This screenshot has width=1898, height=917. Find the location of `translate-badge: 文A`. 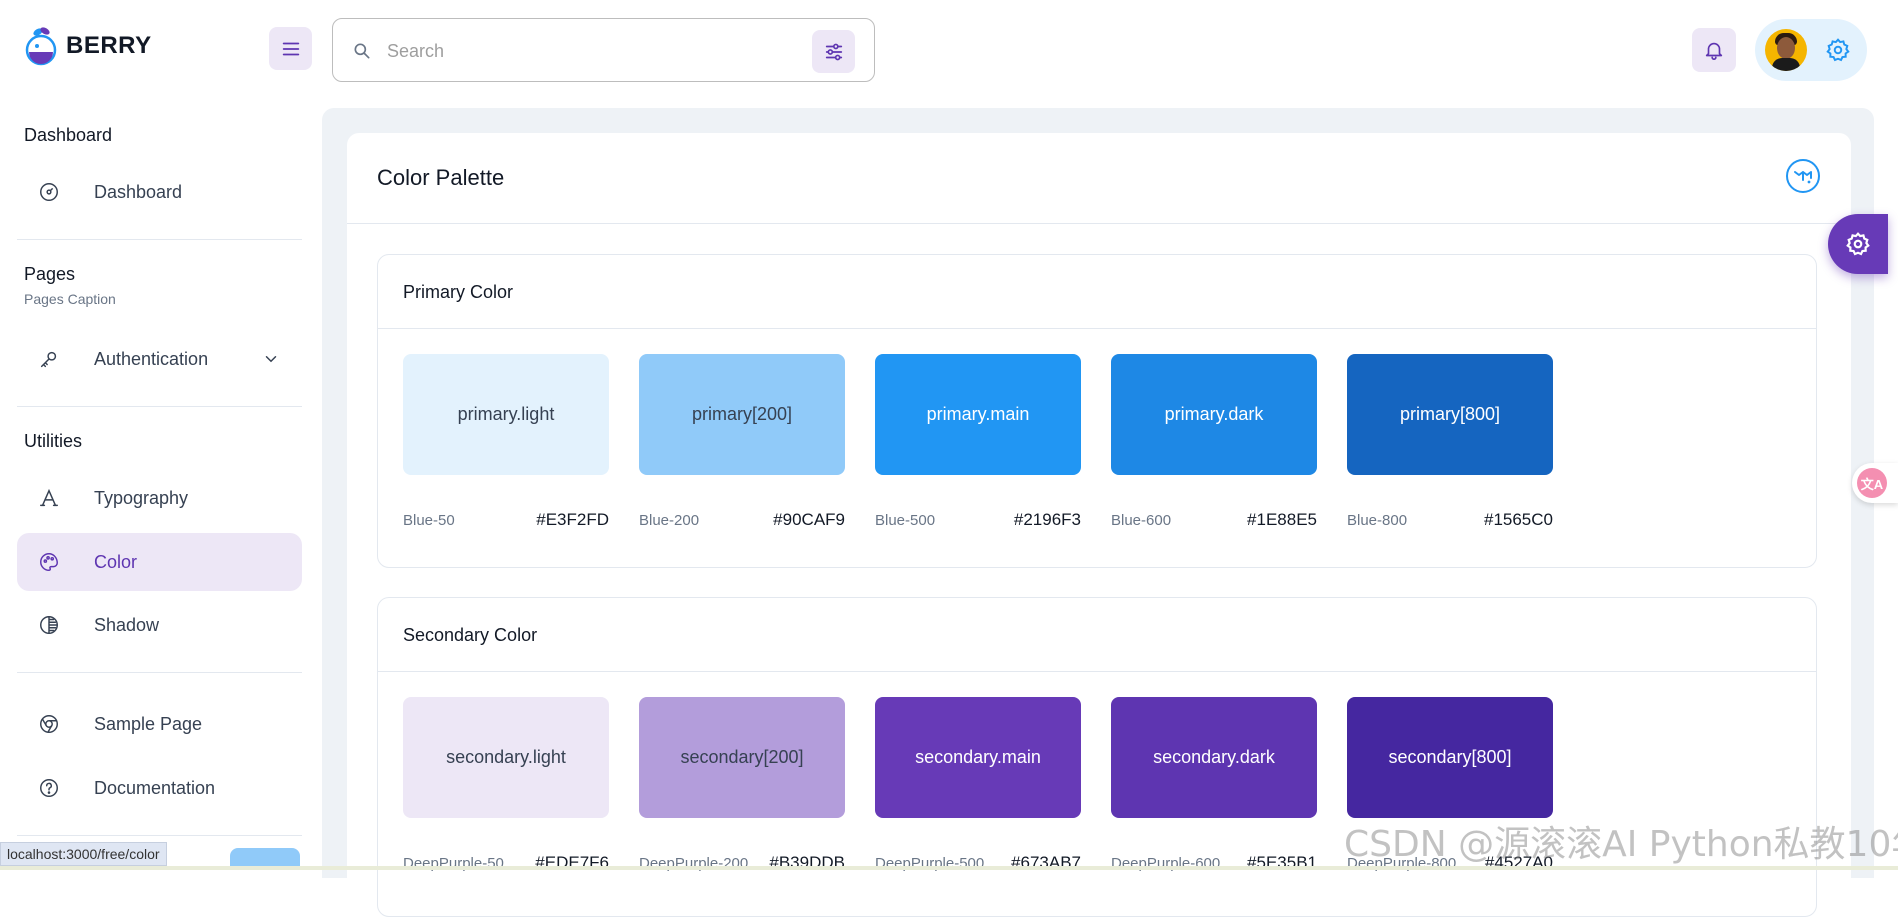

translate-badge: 文A is located at coordinates (1875, 483).